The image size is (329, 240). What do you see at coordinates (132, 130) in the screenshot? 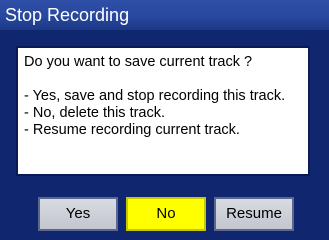
I see `option-resume-description: - Resume recording current track.` at bounding box center [132, 130].